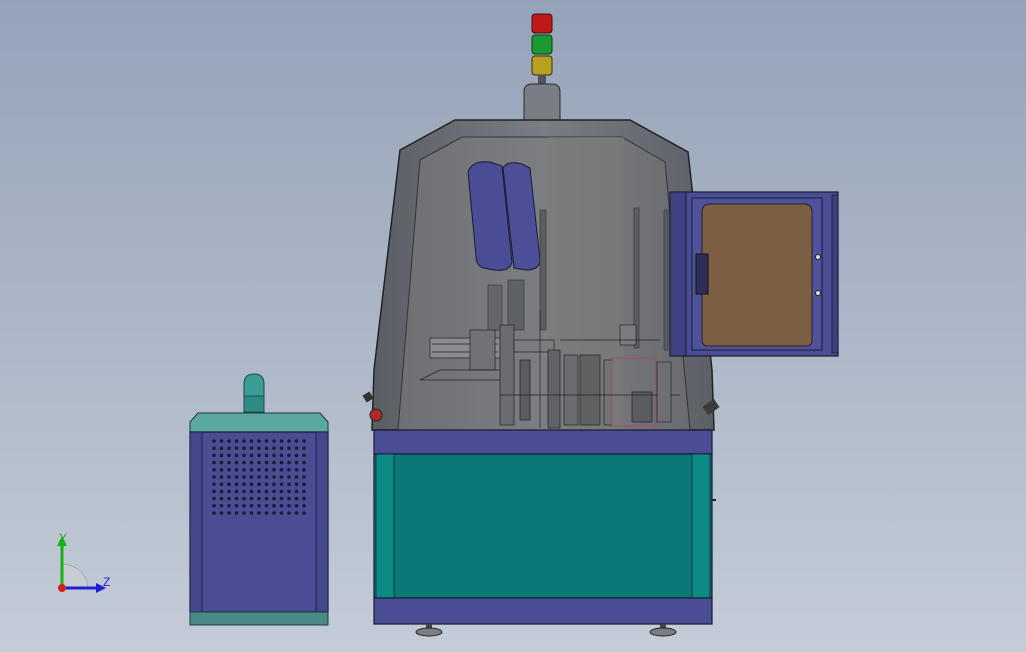 The image size is (1026, 652). I want to click on stack-light-red, so click(542, 23).